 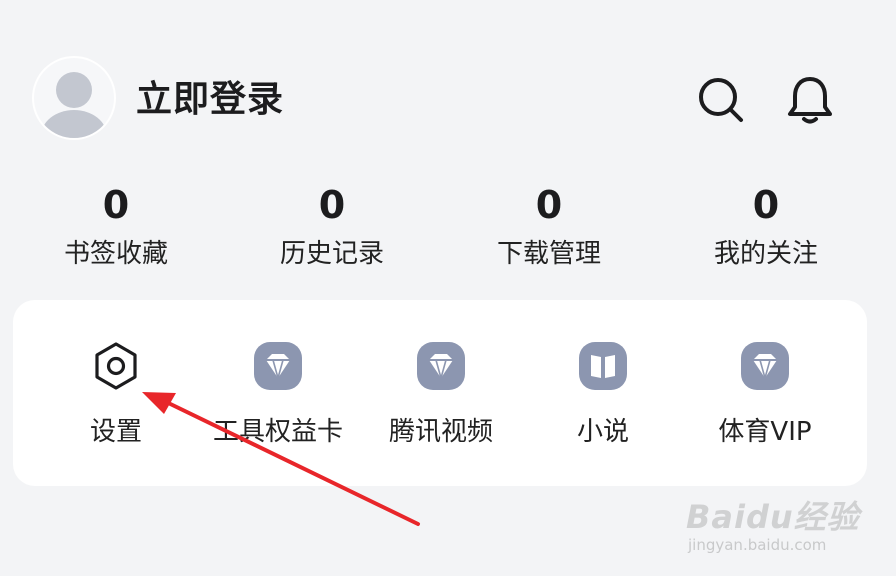 I want to click on tool-label: 设置, so click(x=115, y=432).